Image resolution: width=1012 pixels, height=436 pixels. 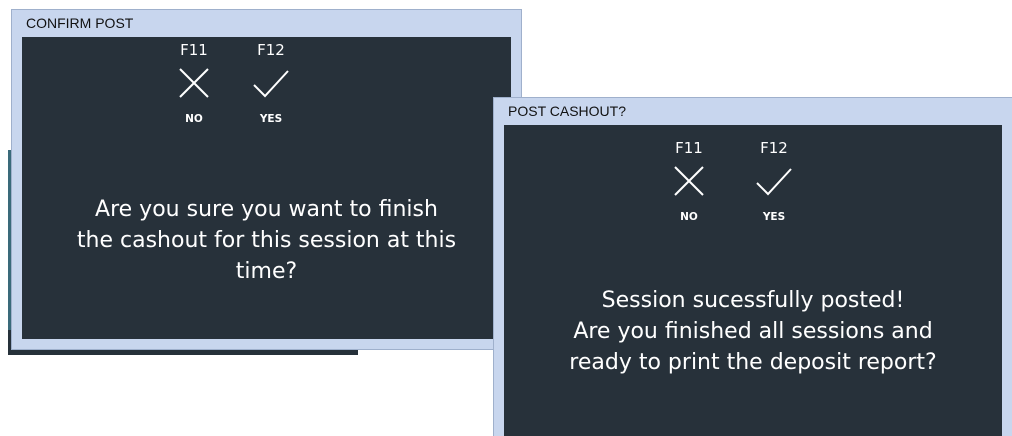 I want to click on dialog-title: CONFIRM POST, so click(x=80, y=23).